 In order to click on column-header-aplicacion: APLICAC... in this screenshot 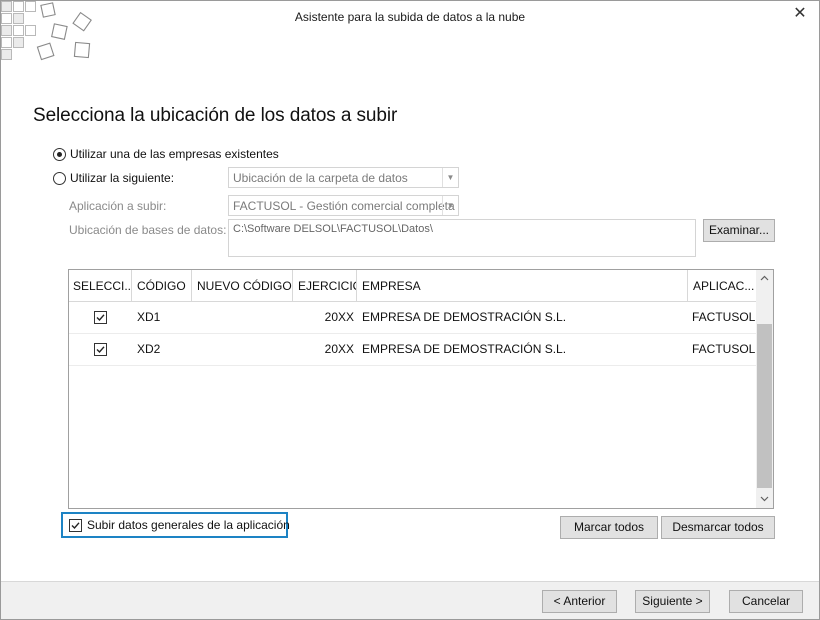, I will do `click(722, 286)`.